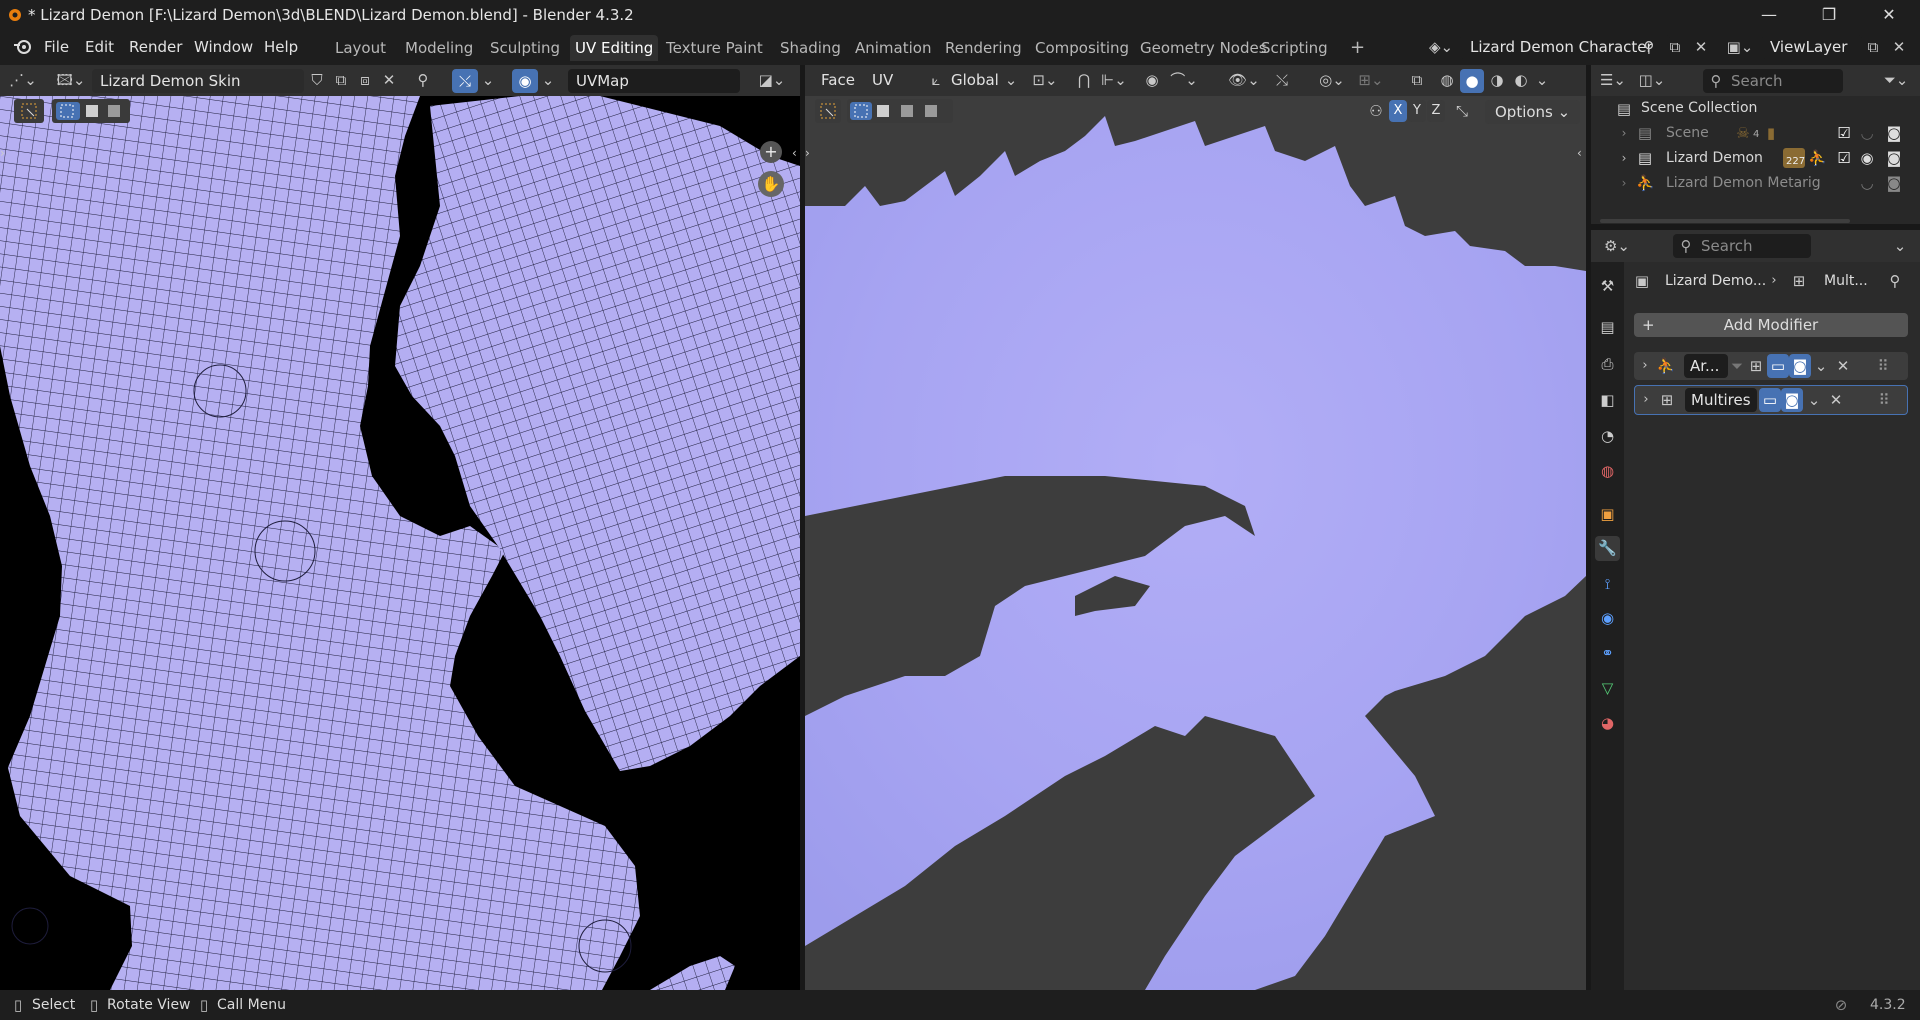  I want to click on tab-compositing: Compositing, so click(1082, 48).